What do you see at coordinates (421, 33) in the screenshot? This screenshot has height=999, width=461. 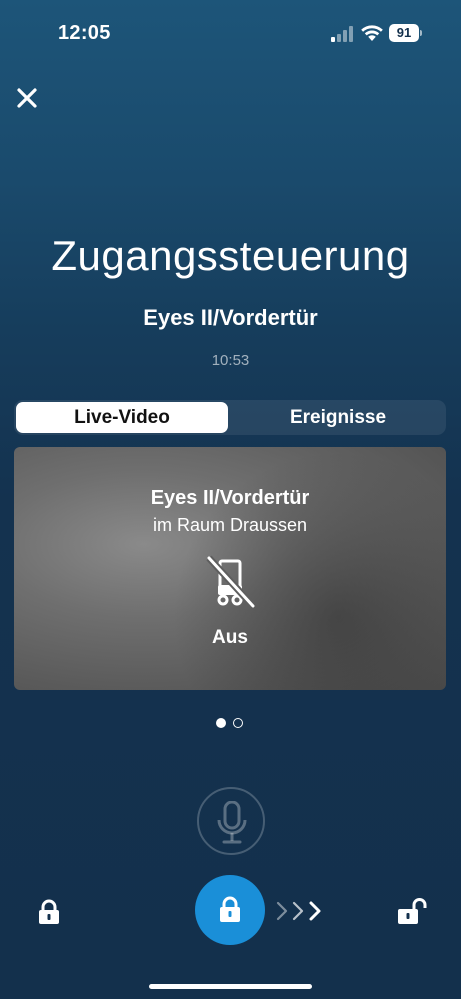 I see `battery-tip` at bounding box center [421, 33].